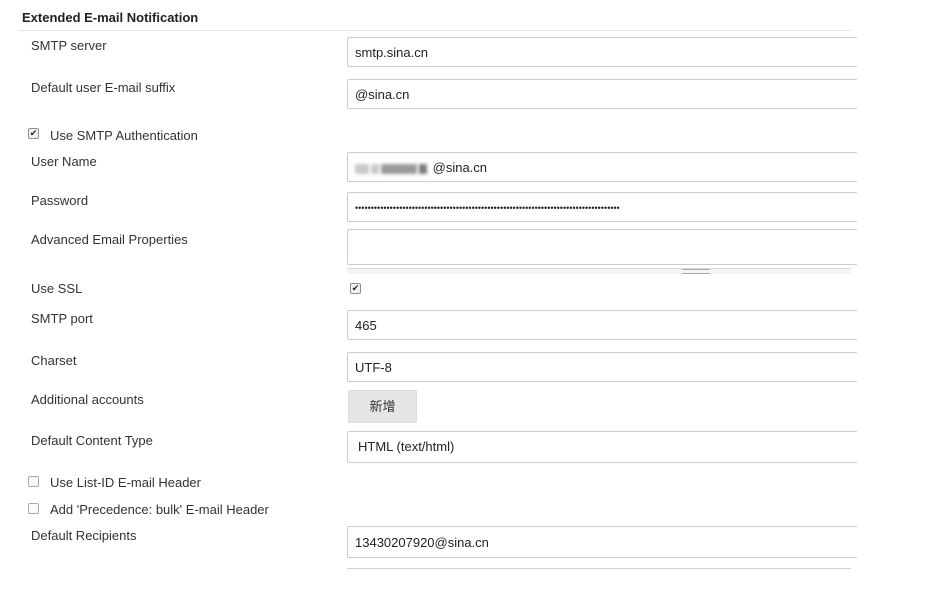 The image size is (941, 594). Describe the element at coordinates (110, 17) in the screenshot. I see `section-title: Extended E-mail Notification` at that location.